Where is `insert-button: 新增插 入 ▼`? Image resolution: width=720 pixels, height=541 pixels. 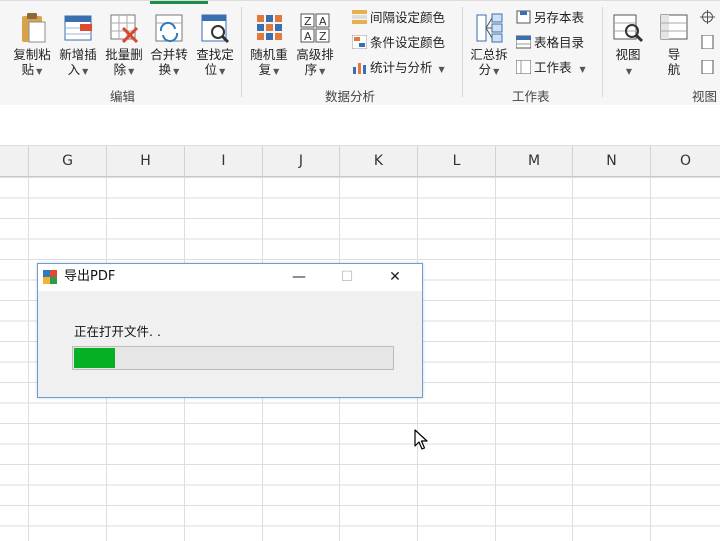 insert-button: 新增插 入 ▼ is located at coordinates (78, 45).